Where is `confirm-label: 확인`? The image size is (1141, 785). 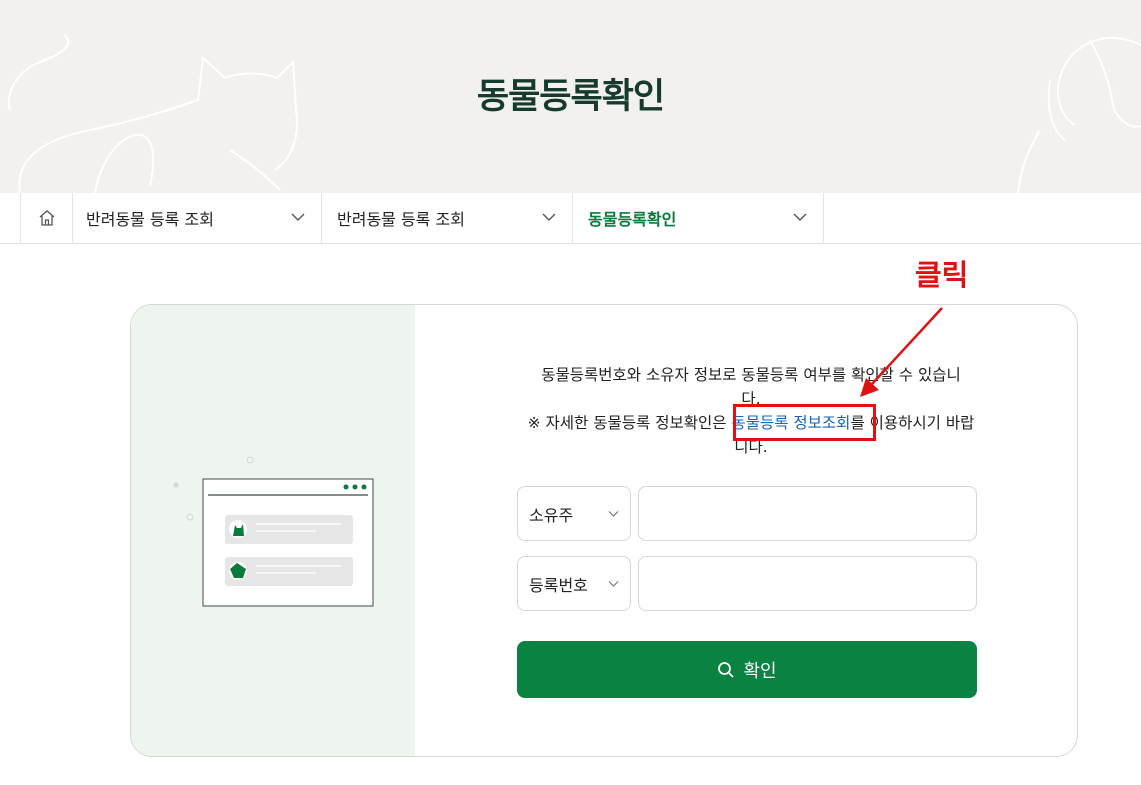
confirm-label: 확인 is located at coordinates (760, 671).